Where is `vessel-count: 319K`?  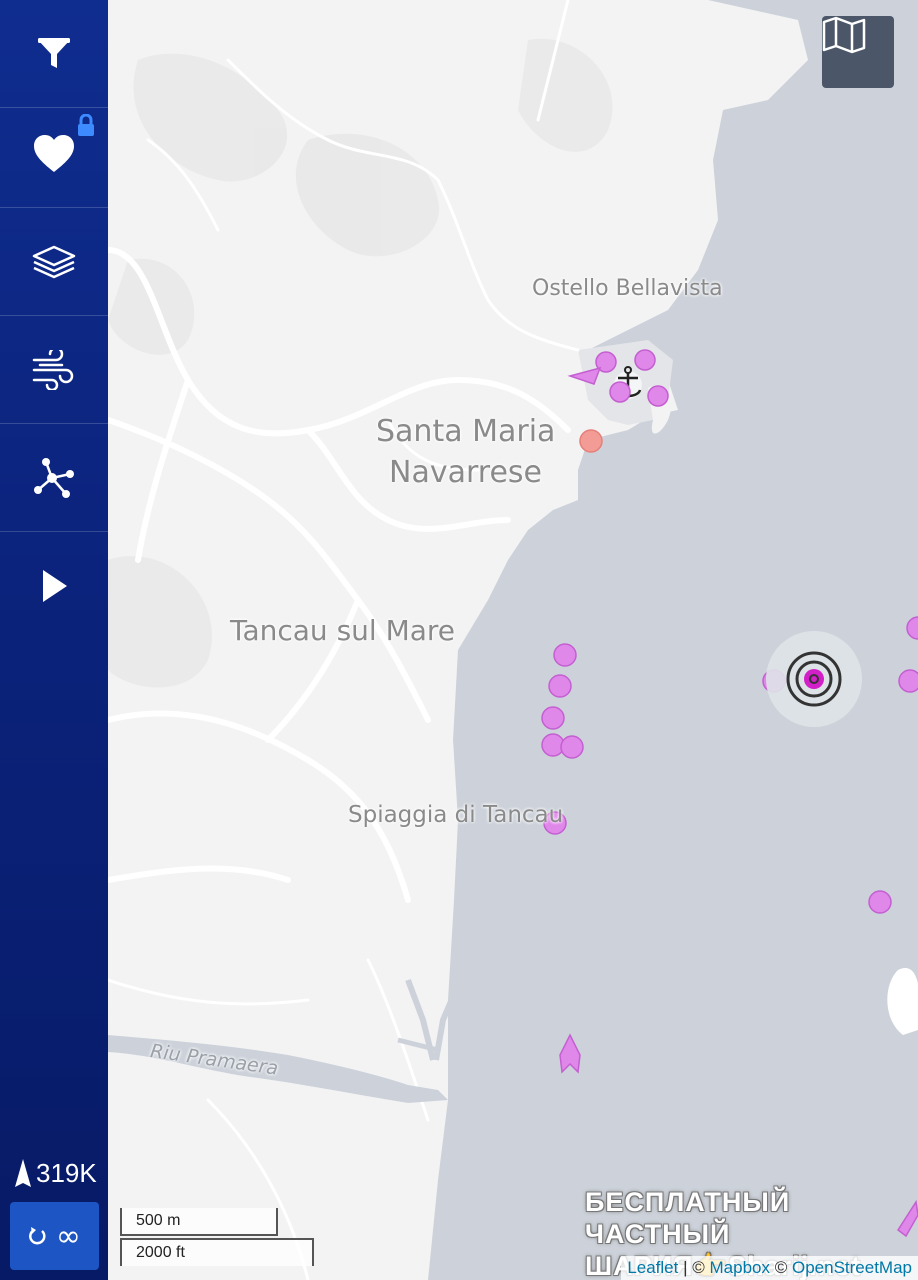
vessel-count: 319K is located at coordinates (55, 1173).